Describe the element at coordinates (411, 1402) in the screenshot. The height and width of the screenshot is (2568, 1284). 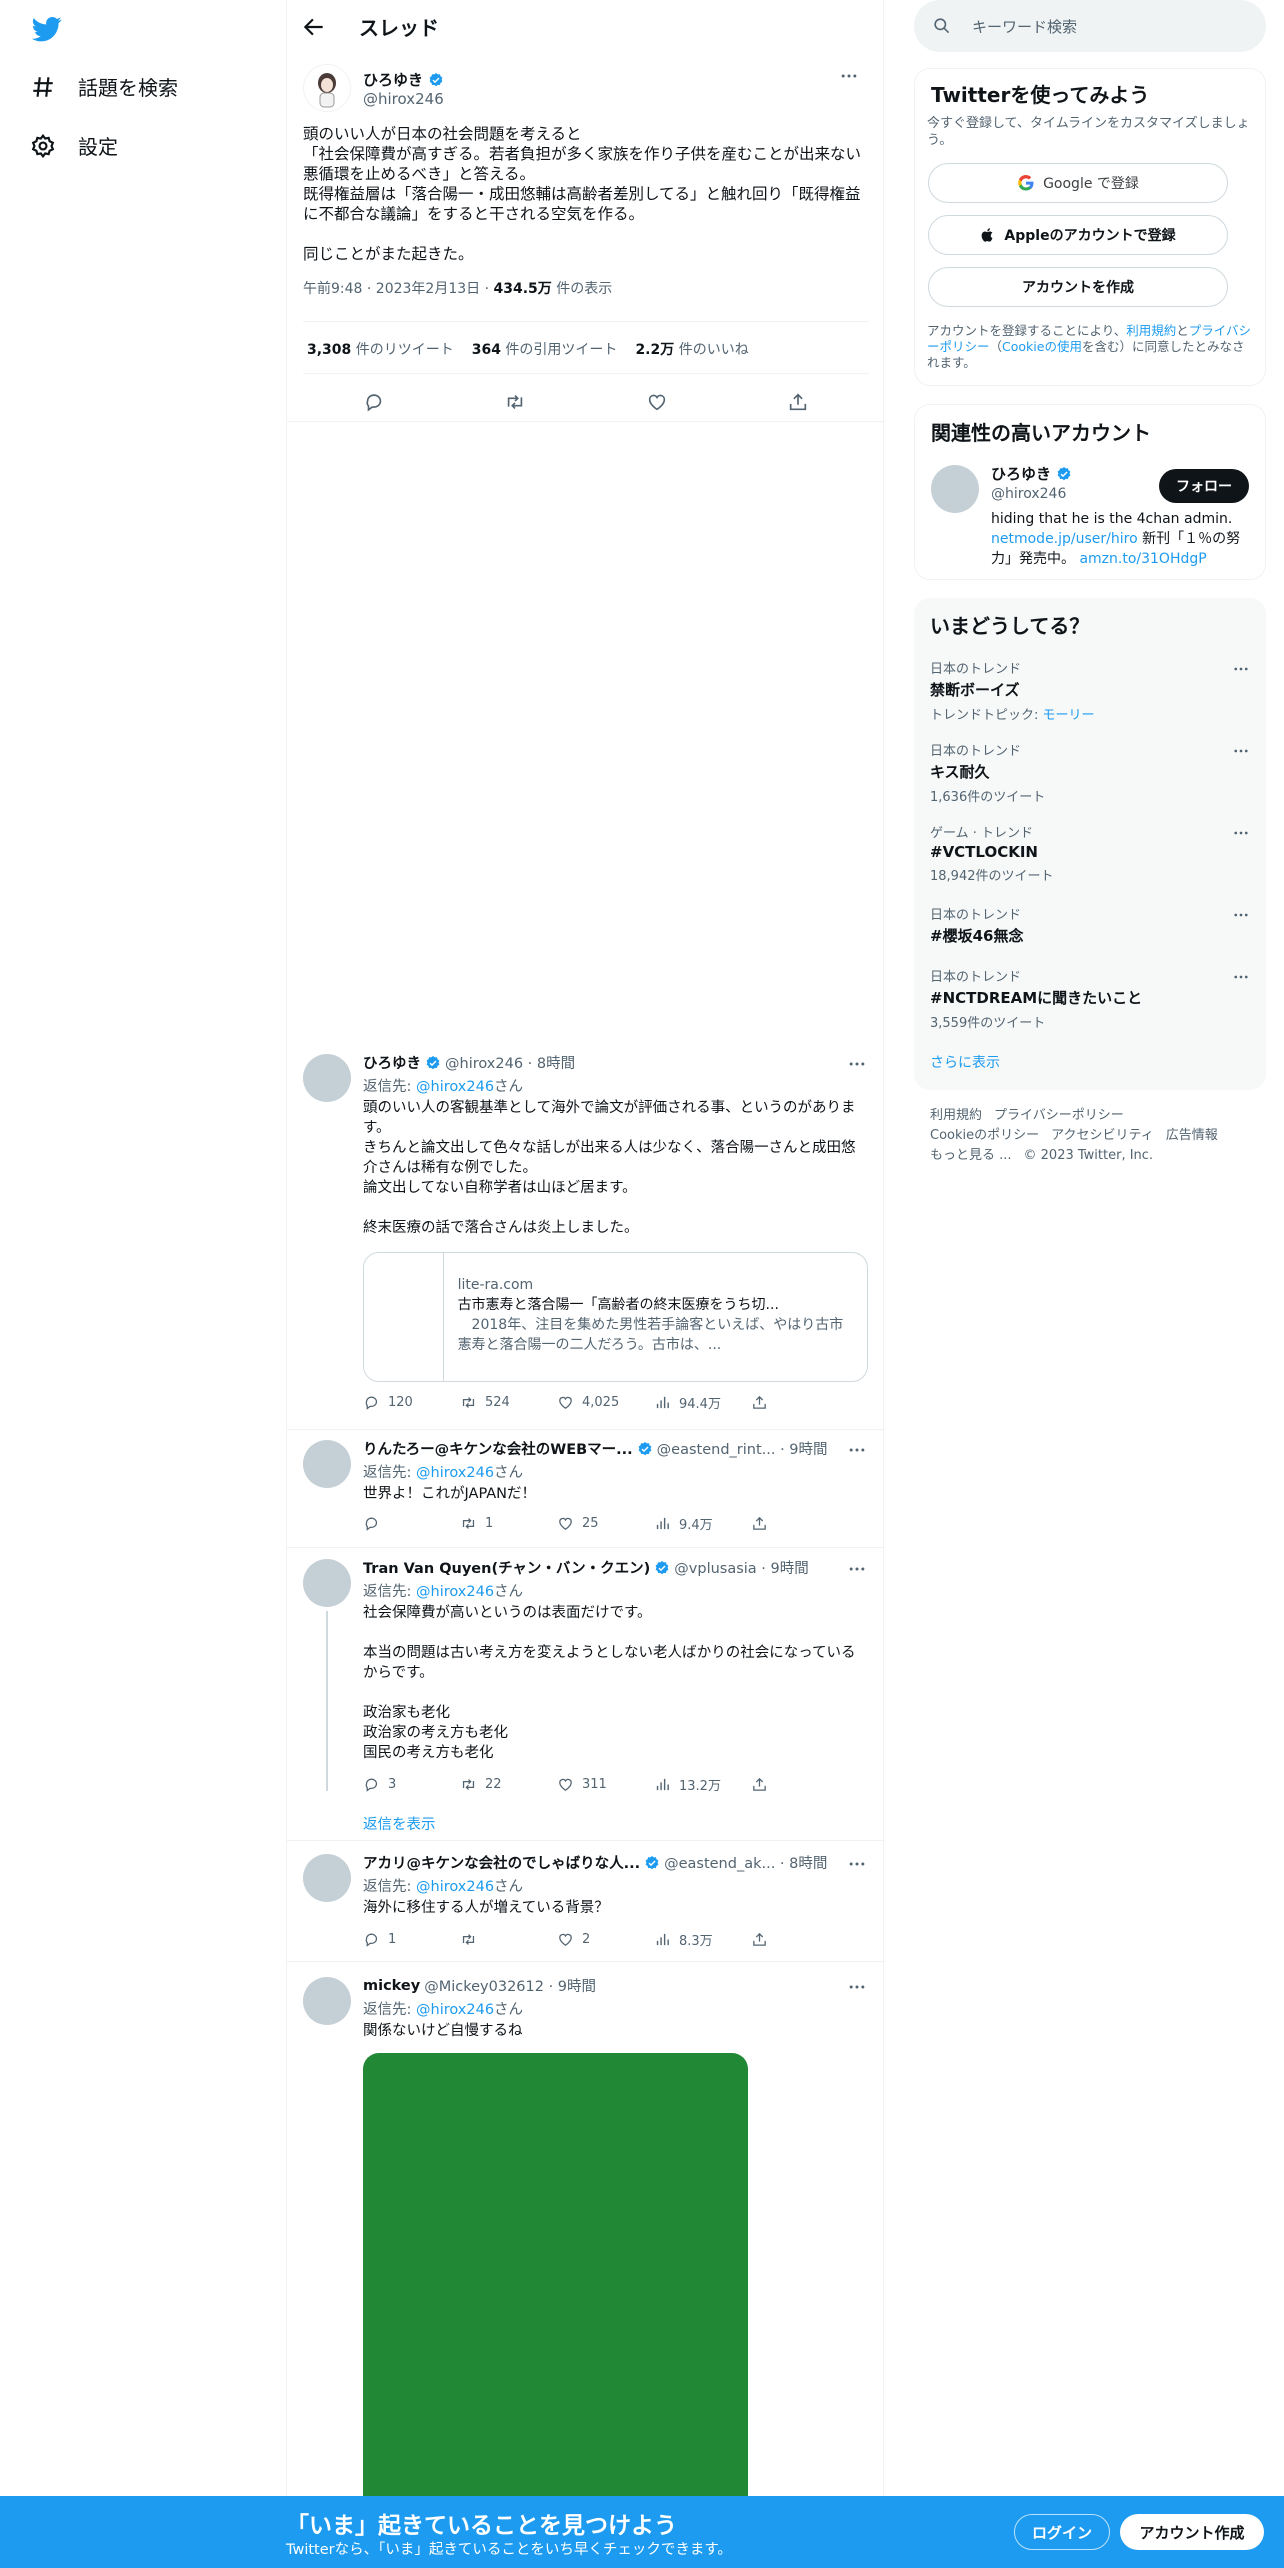
I see `reply-count: 120` at that location.